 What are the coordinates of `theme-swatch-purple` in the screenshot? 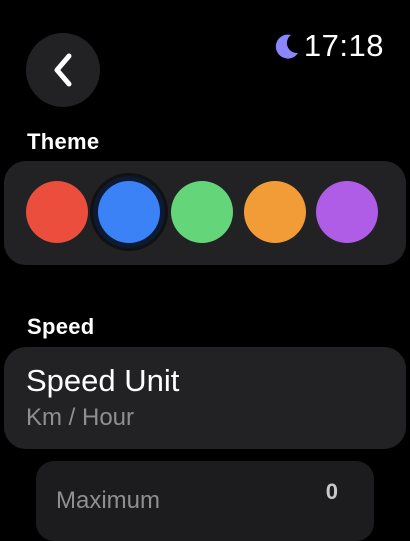 It's located at (347, 212).